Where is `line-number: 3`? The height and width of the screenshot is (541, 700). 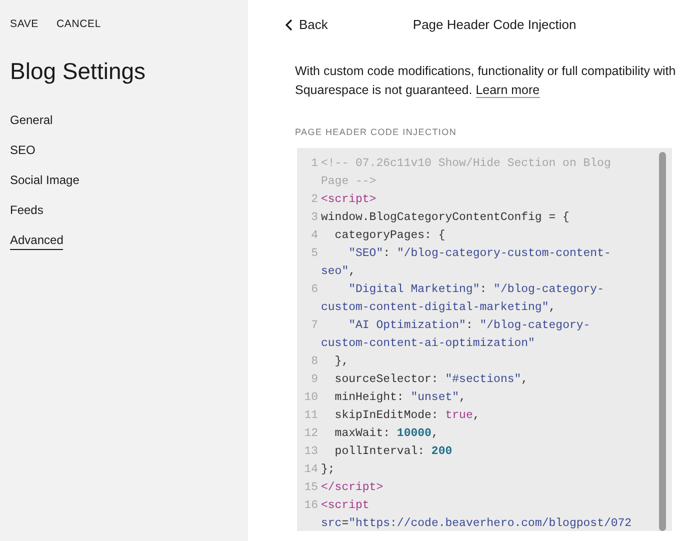 line-number: 3 is located at coordinates (314, 218).